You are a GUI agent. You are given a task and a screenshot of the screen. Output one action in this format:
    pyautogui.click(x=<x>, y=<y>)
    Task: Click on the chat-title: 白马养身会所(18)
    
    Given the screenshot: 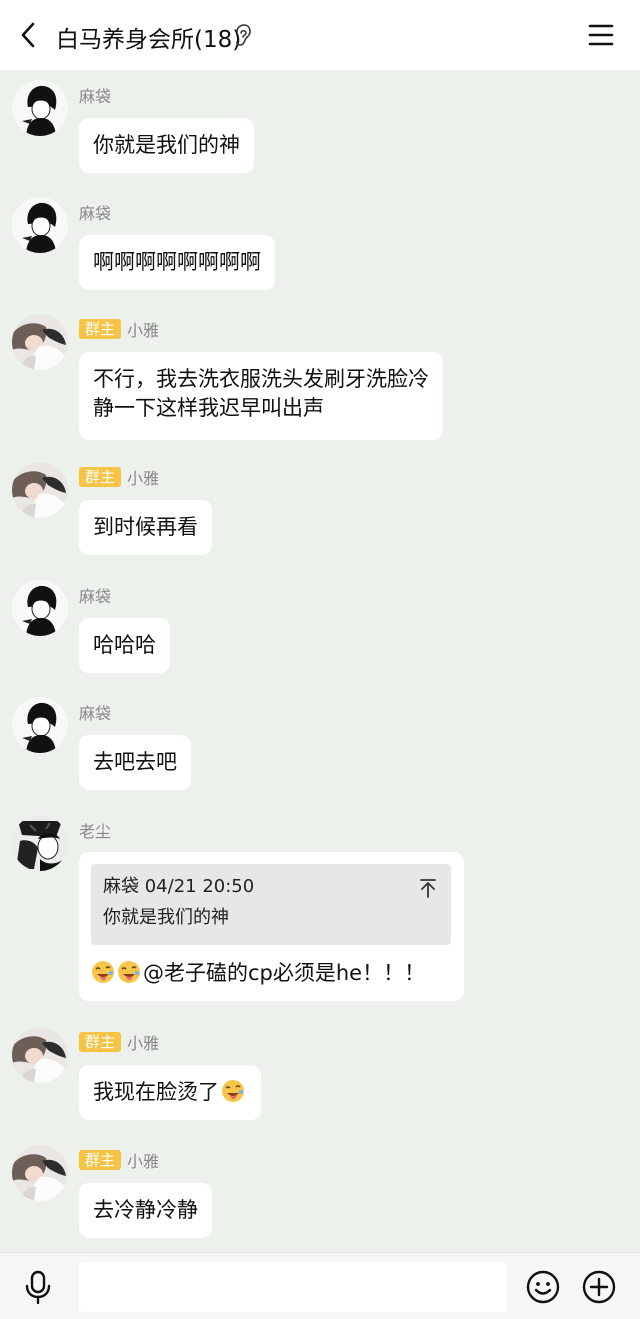 What is the action you would take?
    pyautogui.click(x=149, y=40)
    